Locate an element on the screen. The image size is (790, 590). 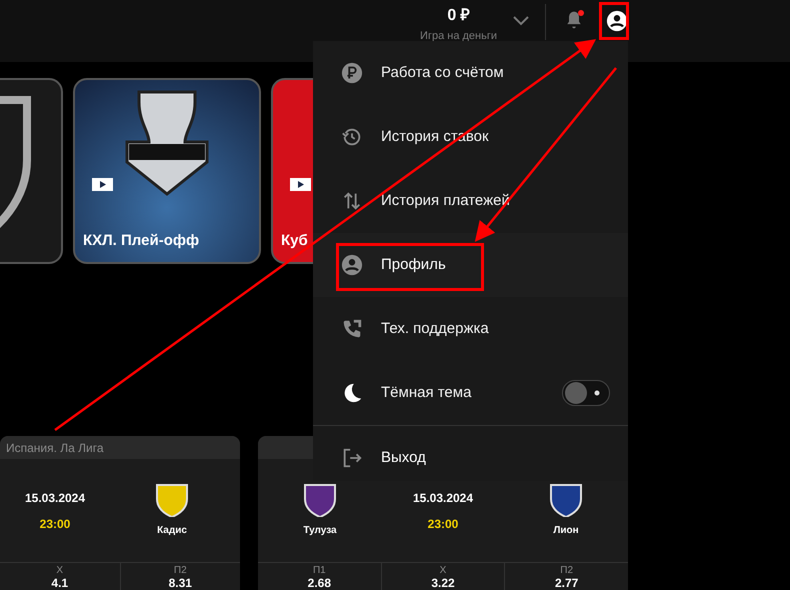
chevron-down-icon is located at coordinates (521, 21).